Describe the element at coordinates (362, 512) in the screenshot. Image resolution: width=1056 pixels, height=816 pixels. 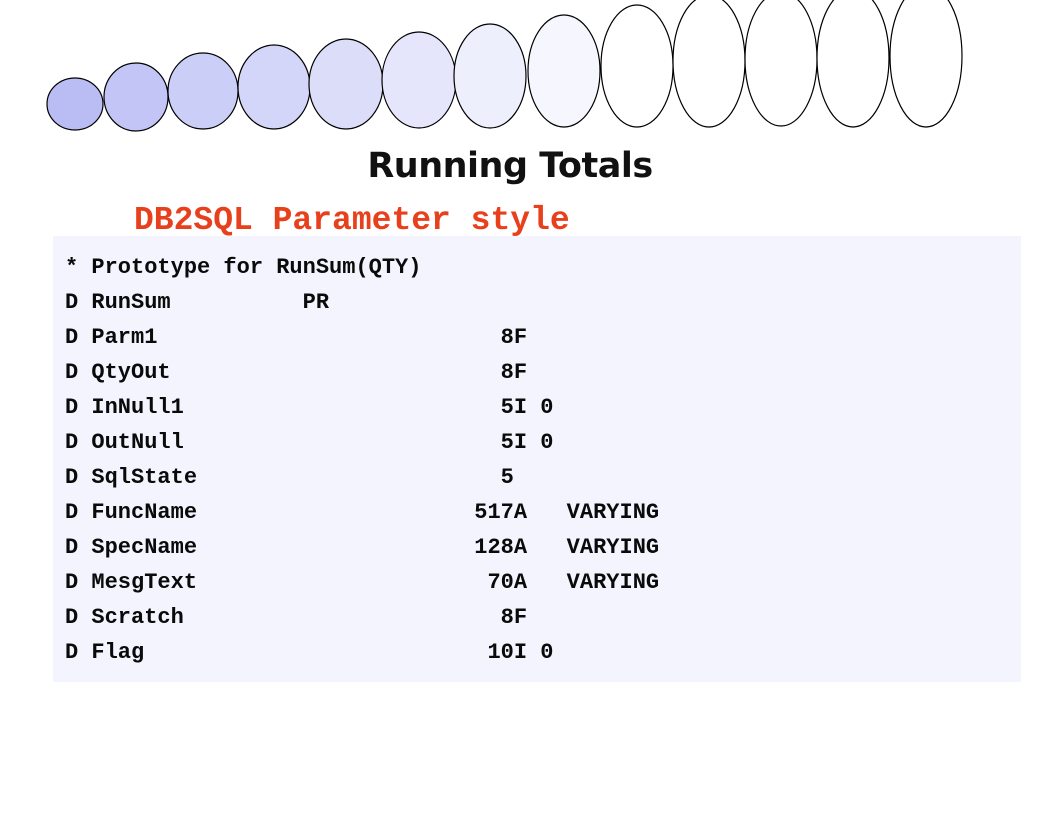
I see `code-line-funcname: D FuncName 517A VARYING` at that location.